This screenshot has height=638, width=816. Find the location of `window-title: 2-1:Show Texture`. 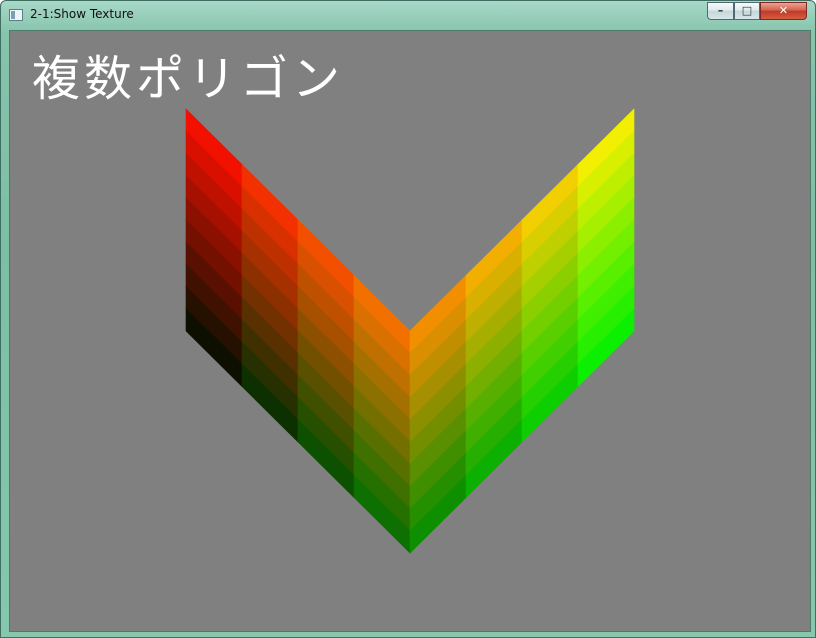

window-title: 2-1:Show Texture is located at coordinates (82, 14).